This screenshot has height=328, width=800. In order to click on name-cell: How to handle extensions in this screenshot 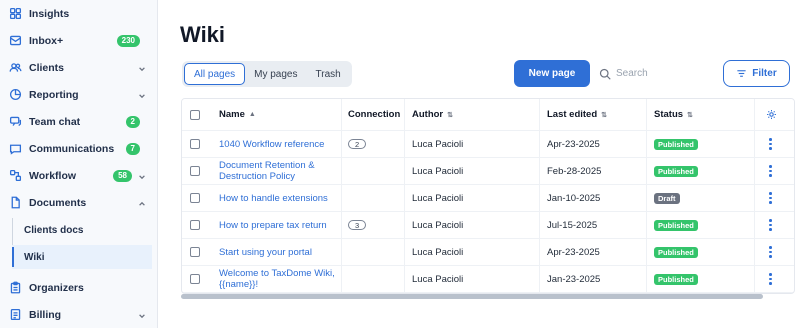, I will do `click(278, 198)`.